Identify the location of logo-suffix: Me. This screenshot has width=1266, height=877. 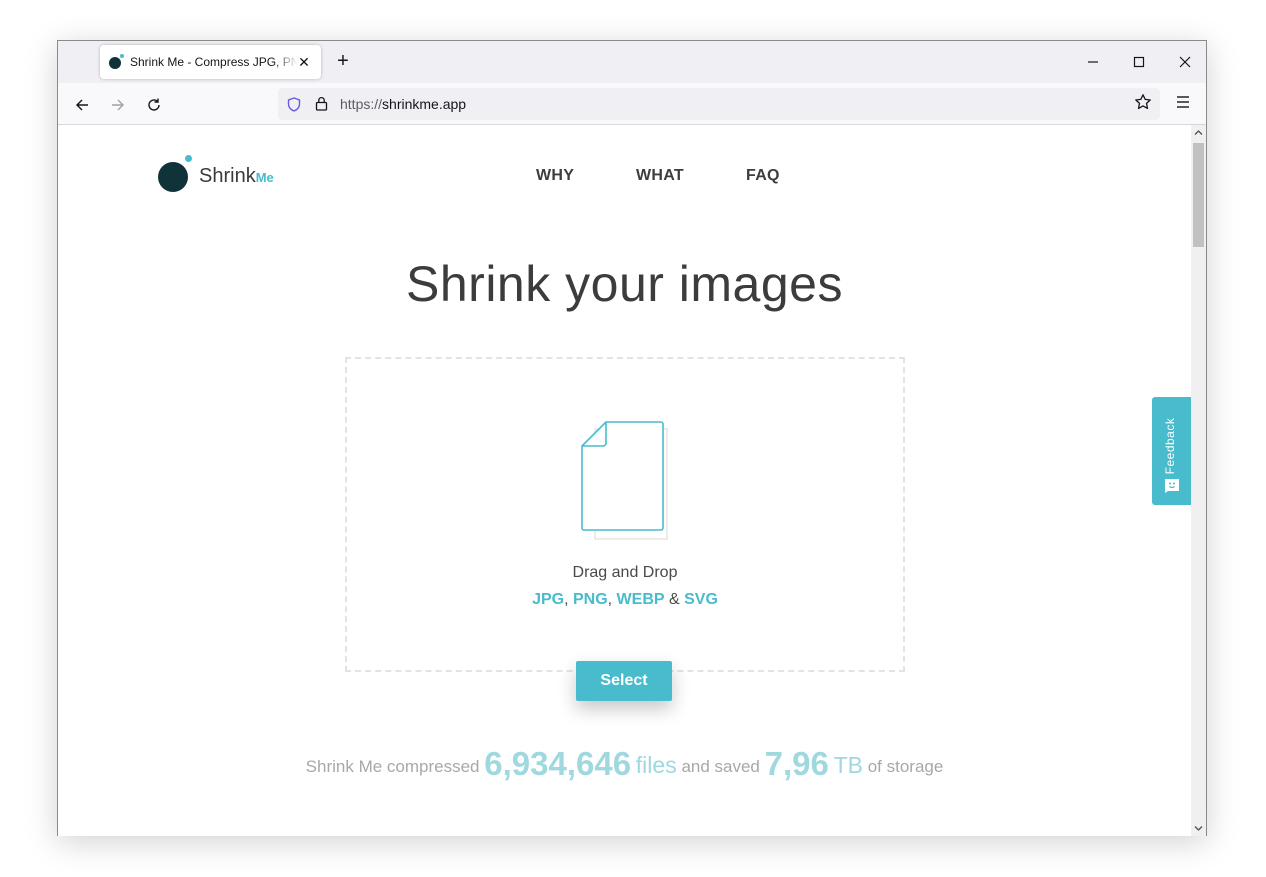
(264, 177).